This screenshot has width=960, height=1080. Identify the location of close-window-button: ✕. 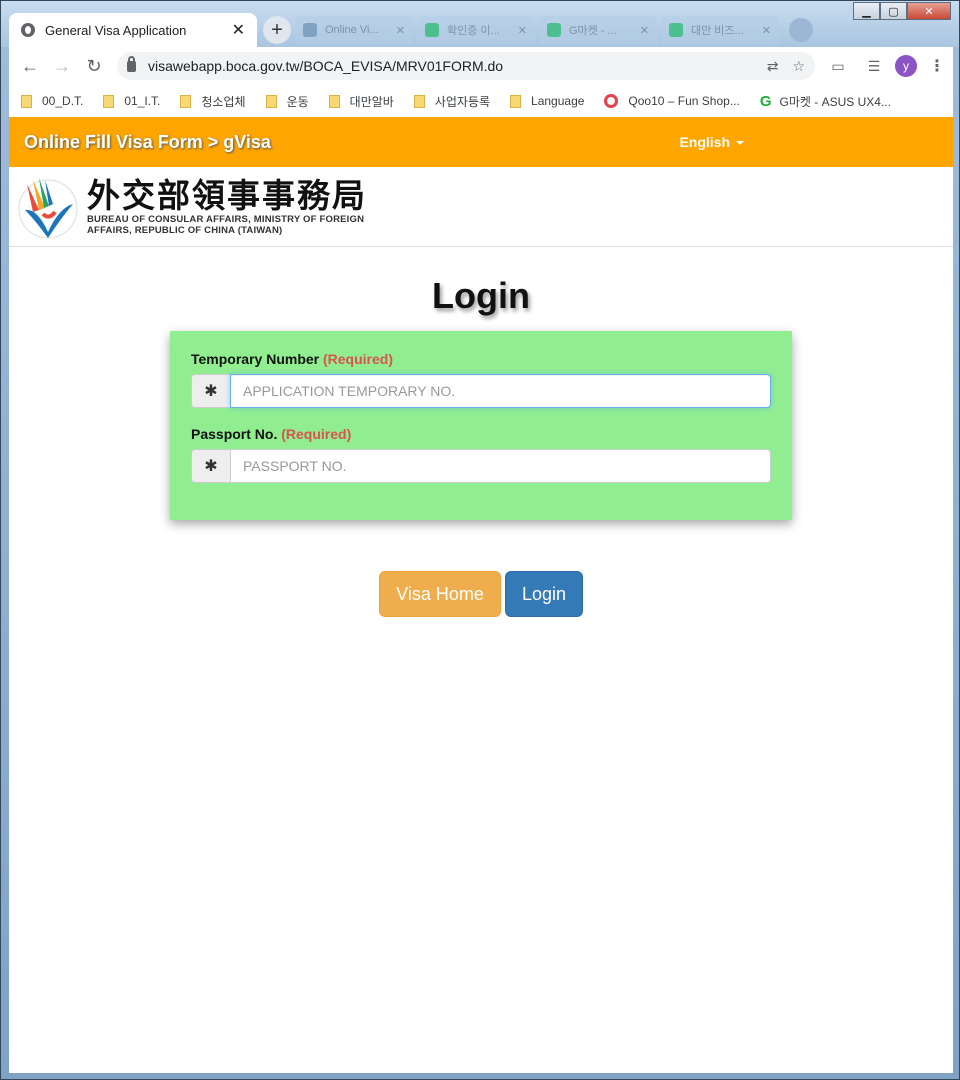
(929, 11).